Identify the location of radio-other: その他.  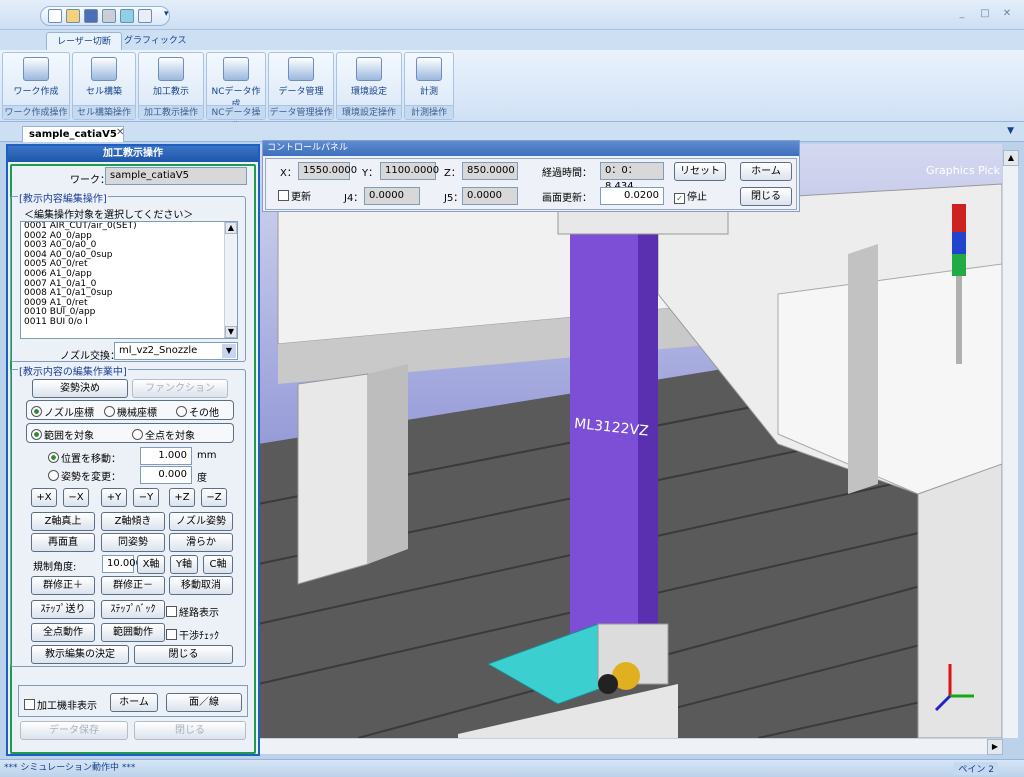
(197, 411).